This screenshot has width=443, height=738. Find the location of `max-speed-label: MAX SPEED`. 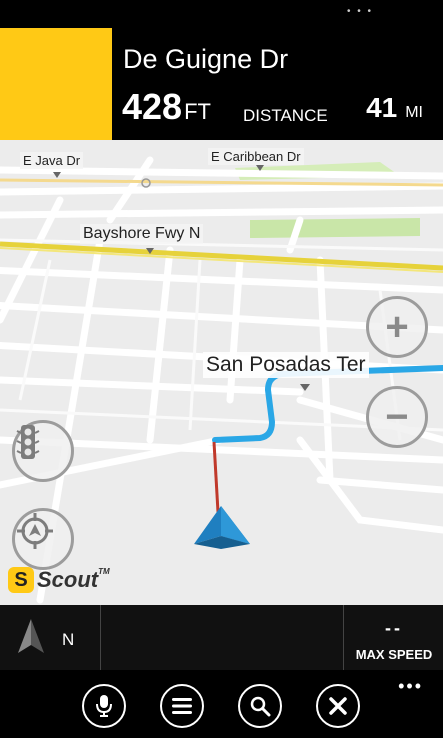

max-speed-label: MAX SPEED is located at coordinates (394, 654).